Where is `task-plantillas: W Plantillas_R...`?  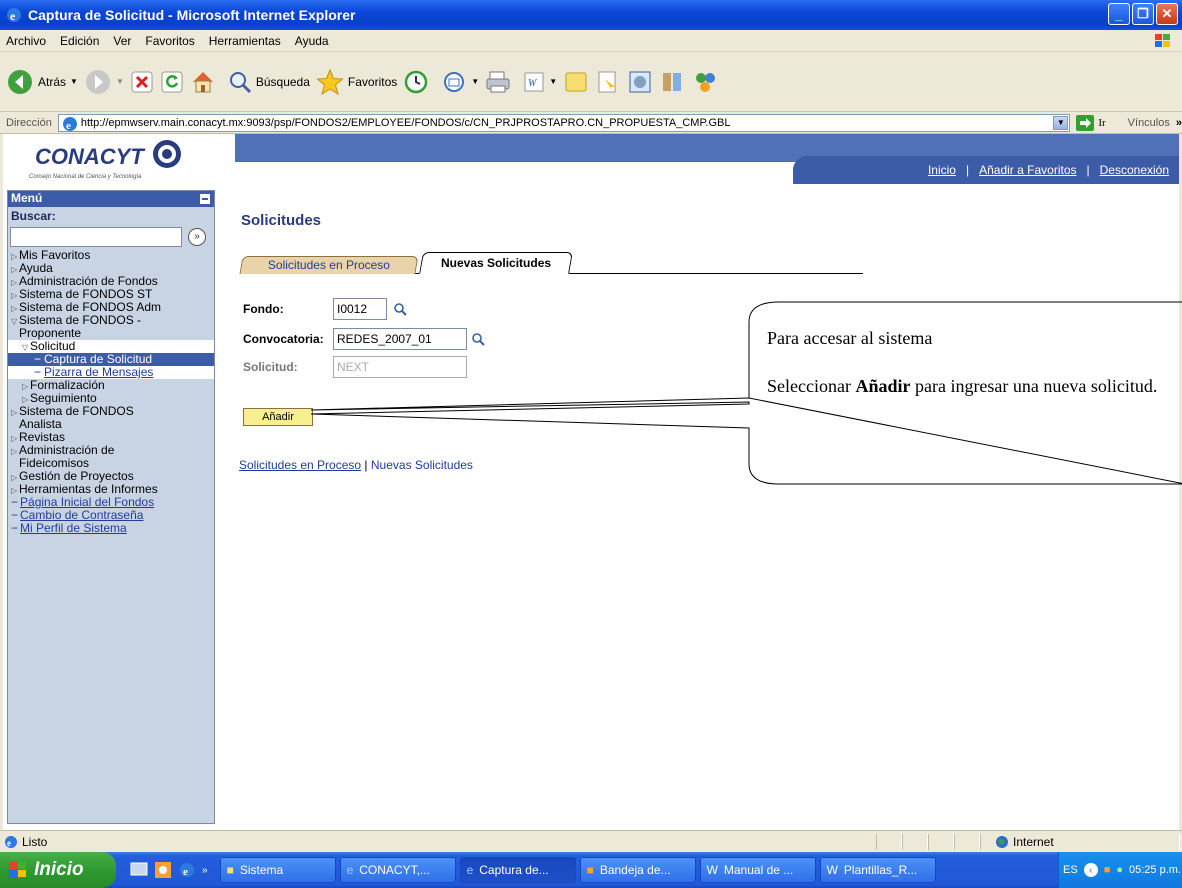 task-plantillas: W Plantillas_R... is located at coordinates (877, 870).